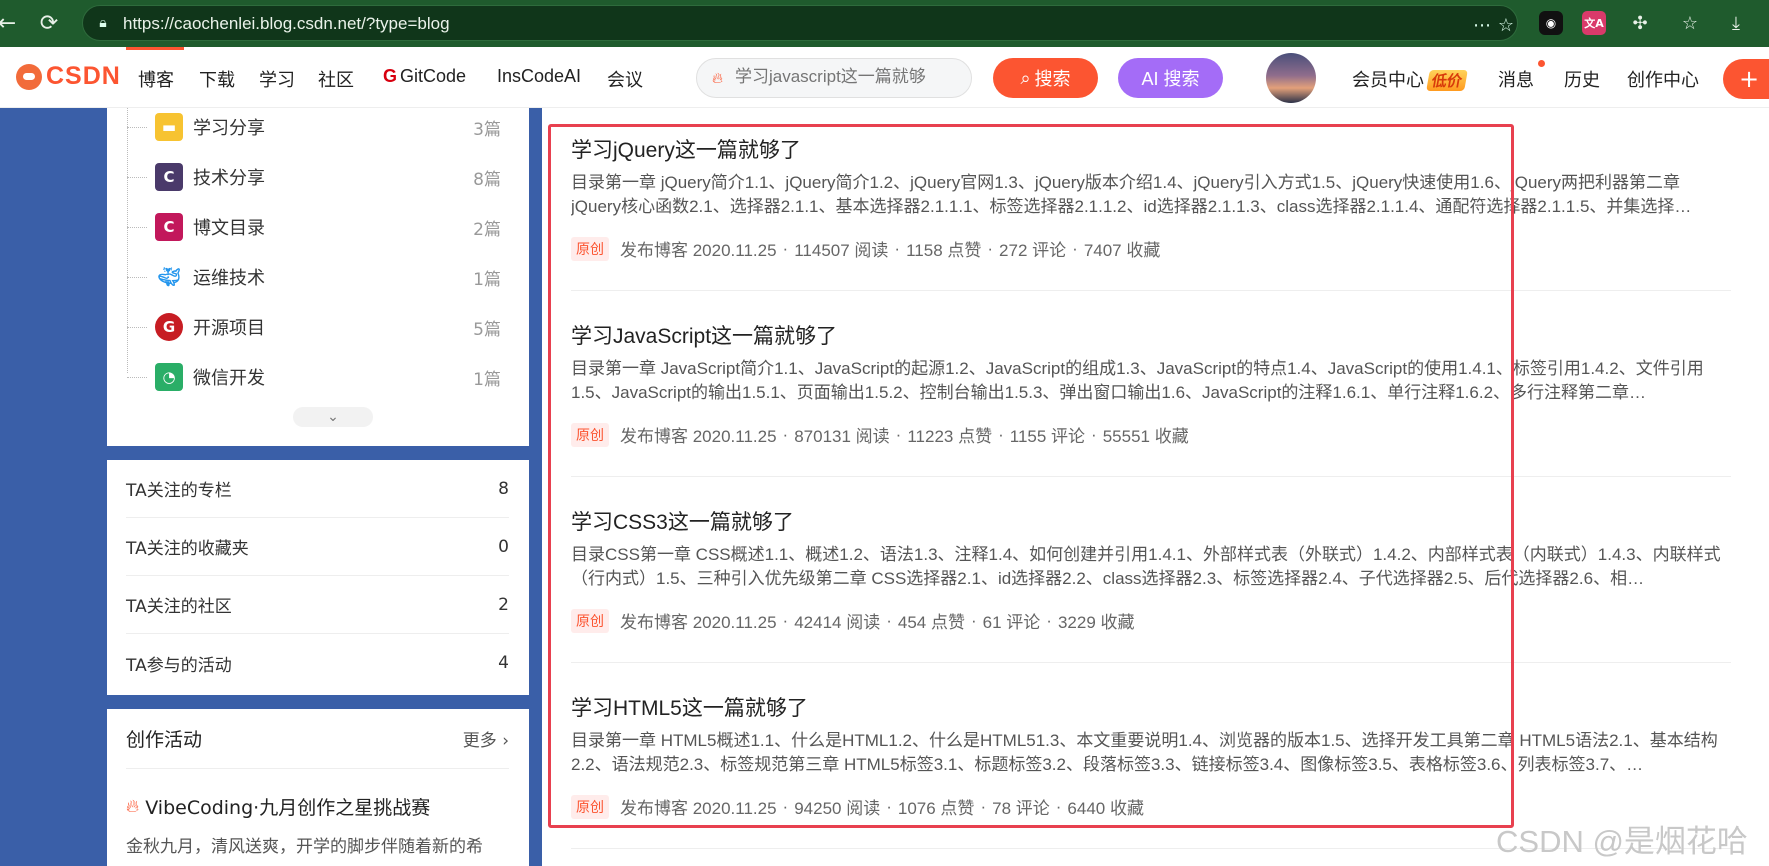  Describe the element at coordinates (1170, 78) in the screenshot. I see `ai-search-button: AI 搜索` at that location.